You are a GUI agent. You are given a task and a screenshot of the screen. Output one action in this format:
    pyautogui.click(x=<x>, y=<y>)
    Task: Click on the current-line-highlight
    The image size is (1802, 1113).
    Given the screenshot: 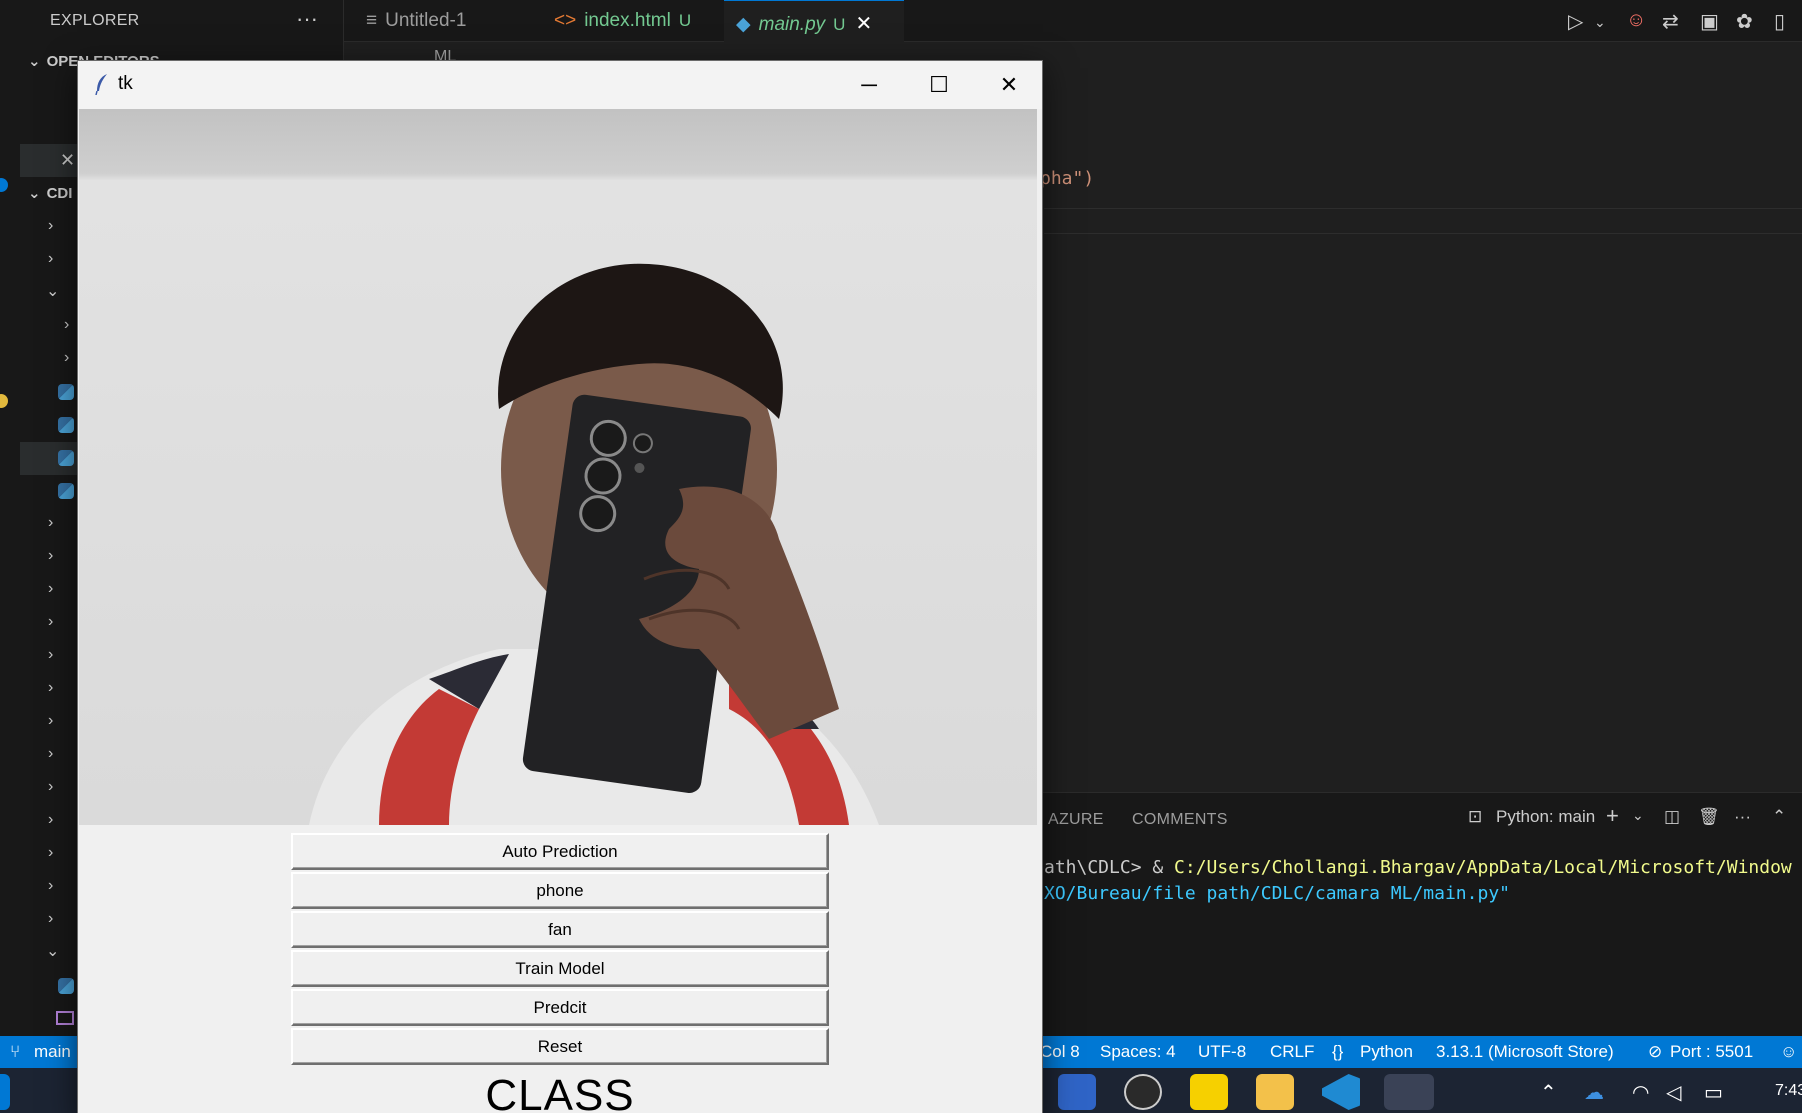 What is the action you would take?
    pyautogui.click(x=1423, y=221)
    